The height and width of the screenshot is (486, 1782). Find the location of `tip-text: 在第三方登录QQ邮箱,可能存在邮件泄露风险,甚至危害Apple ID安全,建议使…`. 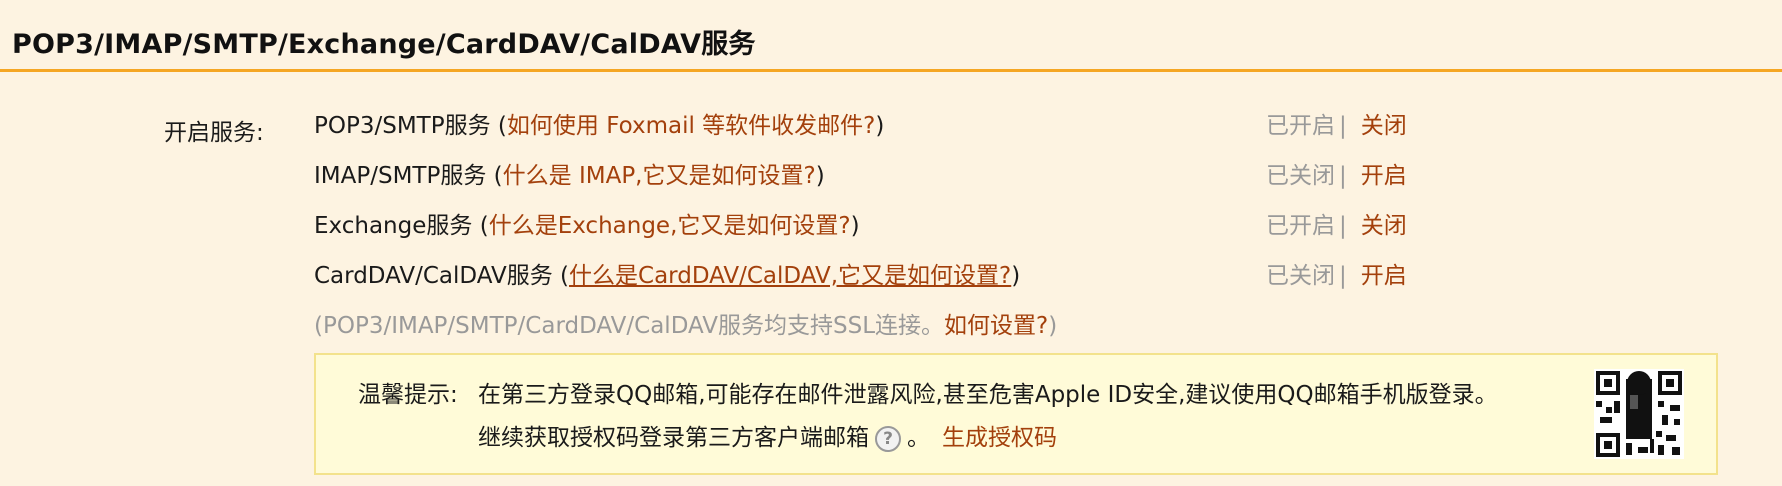

tip-text: 在第三方登录QQ邮箱,可能存在邮件泄露风险,甚至危害Apple ID安全,建议使… is located at coordinates (988, 395).